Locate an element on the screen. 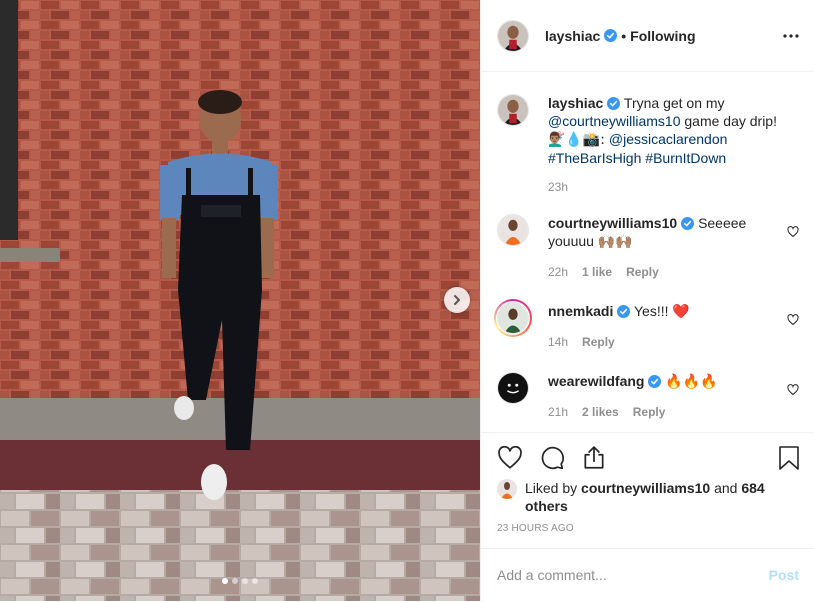 This screenshot has width=814, height=602. comment-icon is located at coordinates (552, 458).